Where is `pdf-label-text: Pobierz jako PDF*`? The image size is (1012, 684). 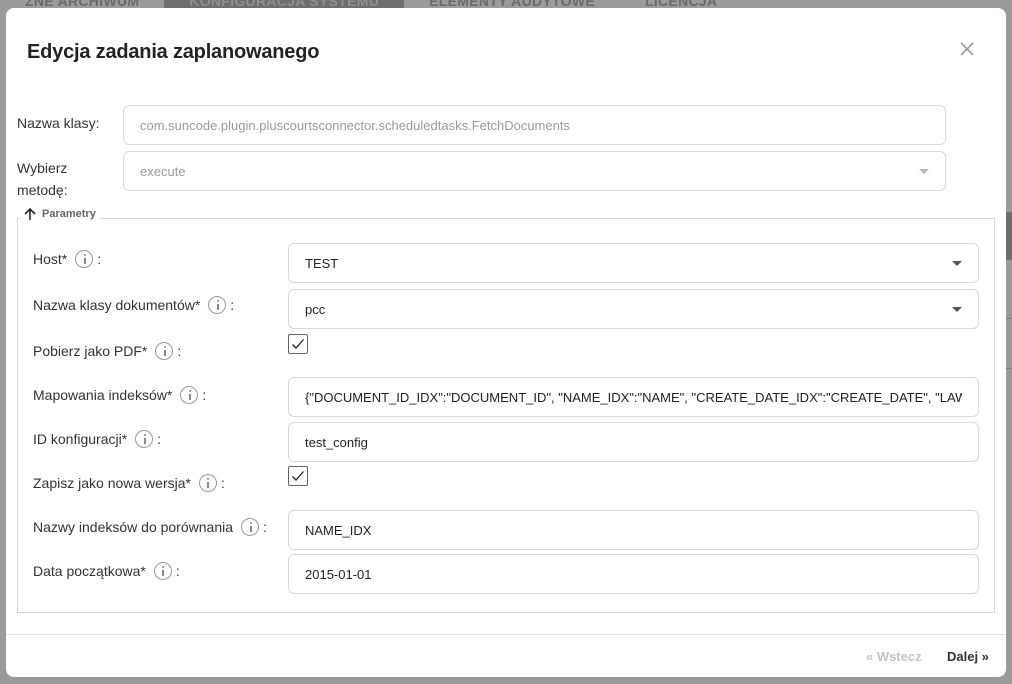
pdf-label-text: Pobierz jako PDF* is located at coordinates (90, 351).